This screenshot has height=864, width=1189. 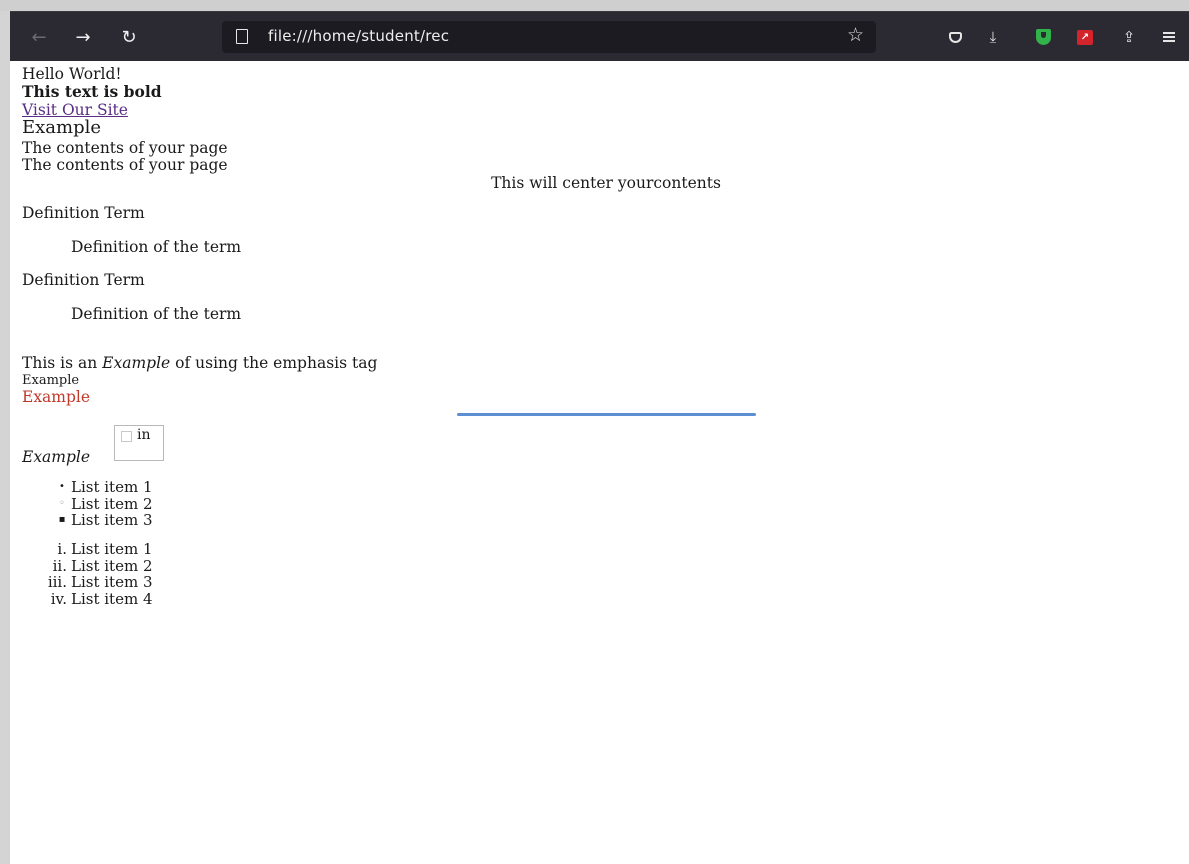 I want to click on back-arrow-icon: ←, so click(x=39, y=37).